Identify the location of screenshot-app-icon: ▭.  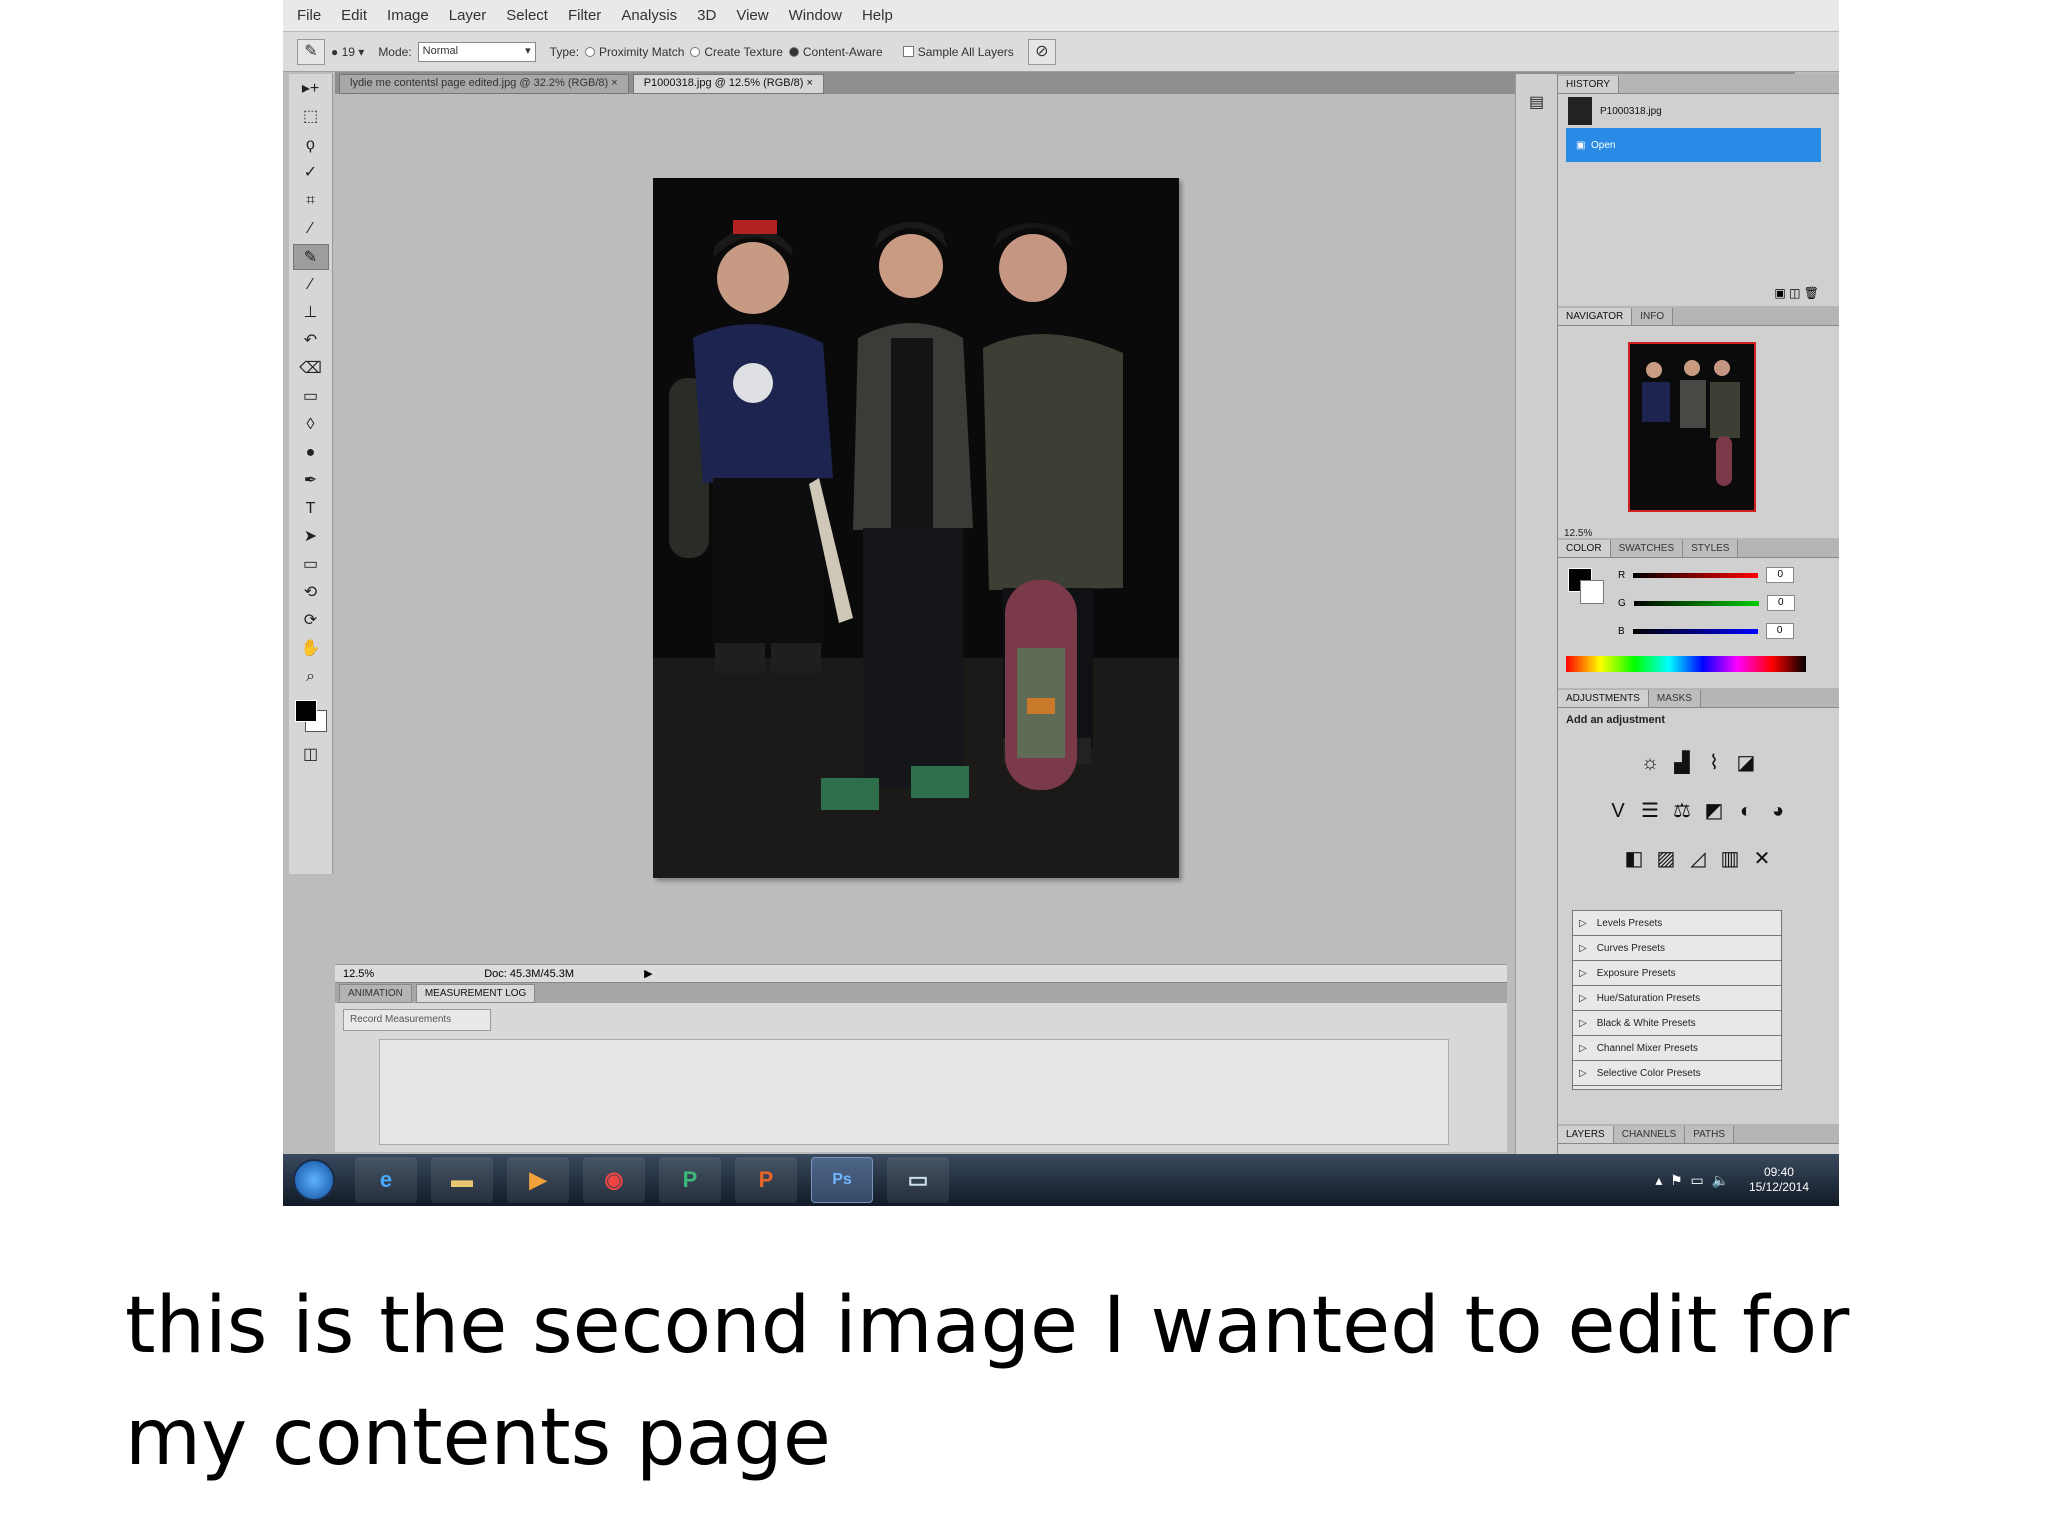
(918, 1180).